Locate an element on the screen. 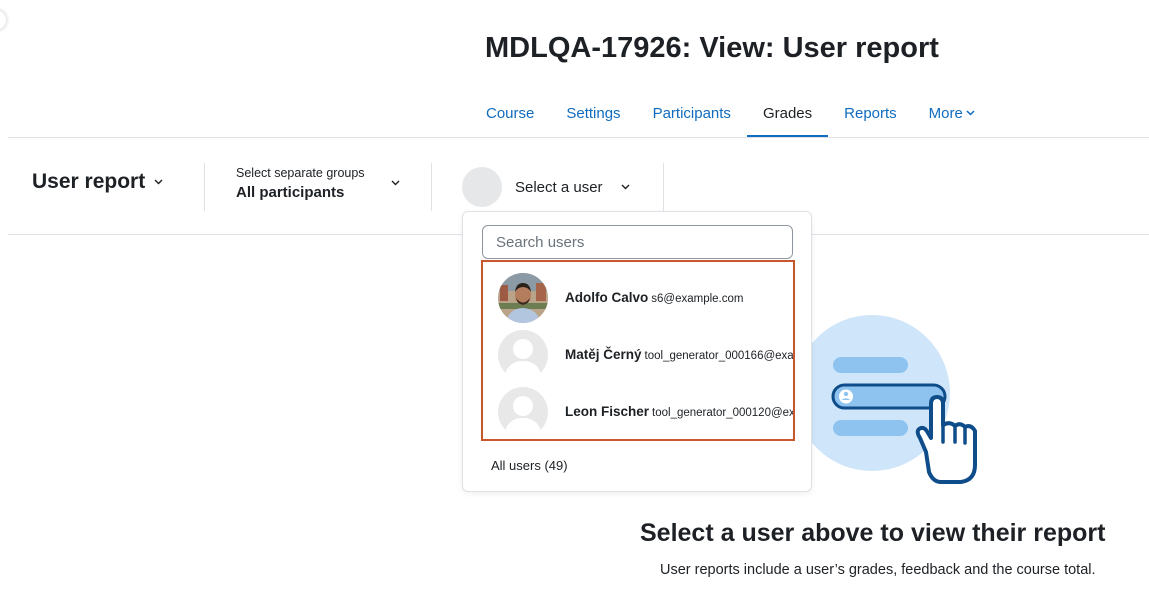 The width and height of the screenshot is (1149, 613). tab-label: Grades is located at coordinates (787, 113).